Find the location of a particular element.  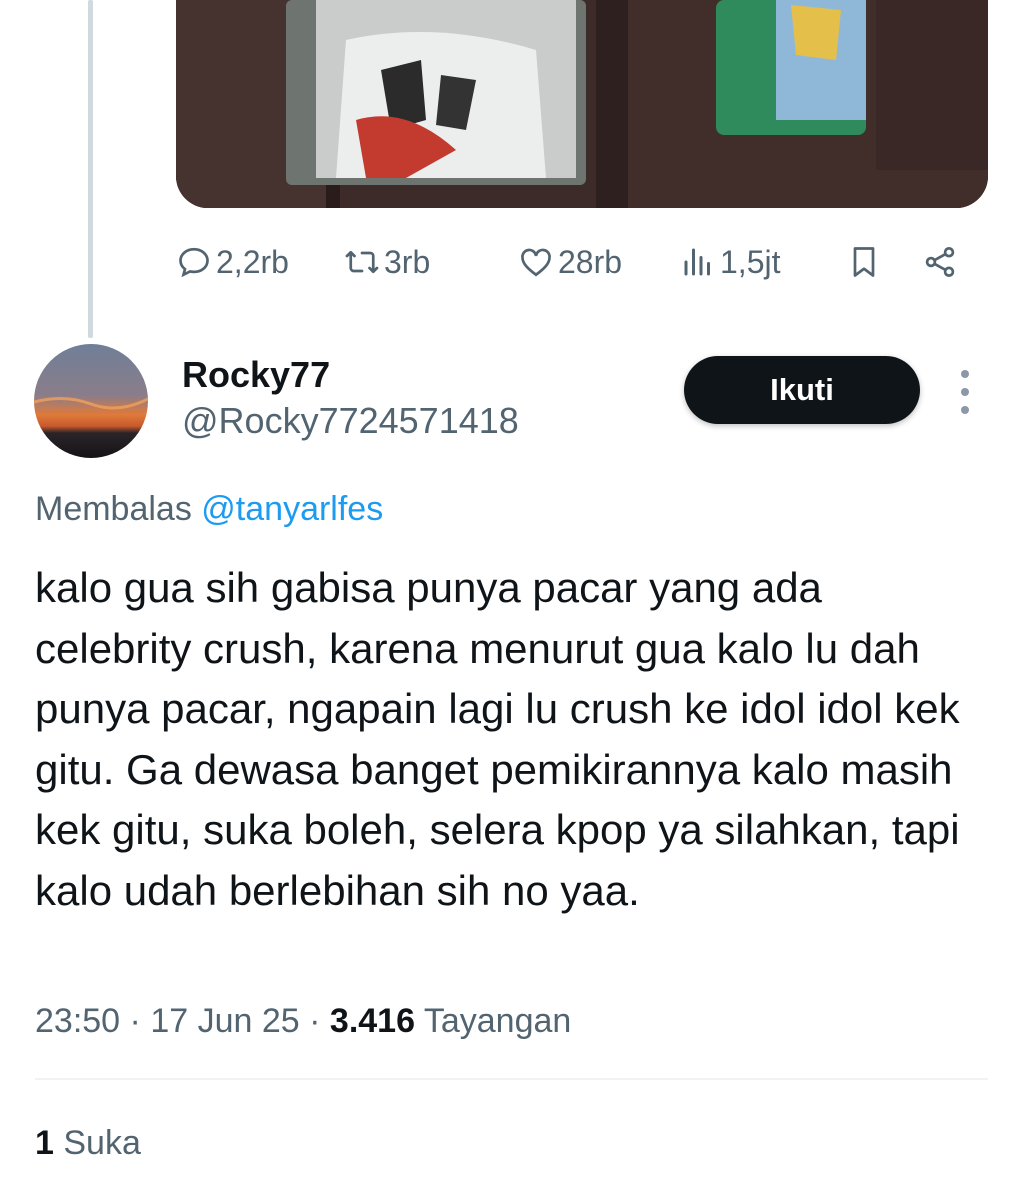

author-name: Rocky77 is located at coordinates (256, 375).